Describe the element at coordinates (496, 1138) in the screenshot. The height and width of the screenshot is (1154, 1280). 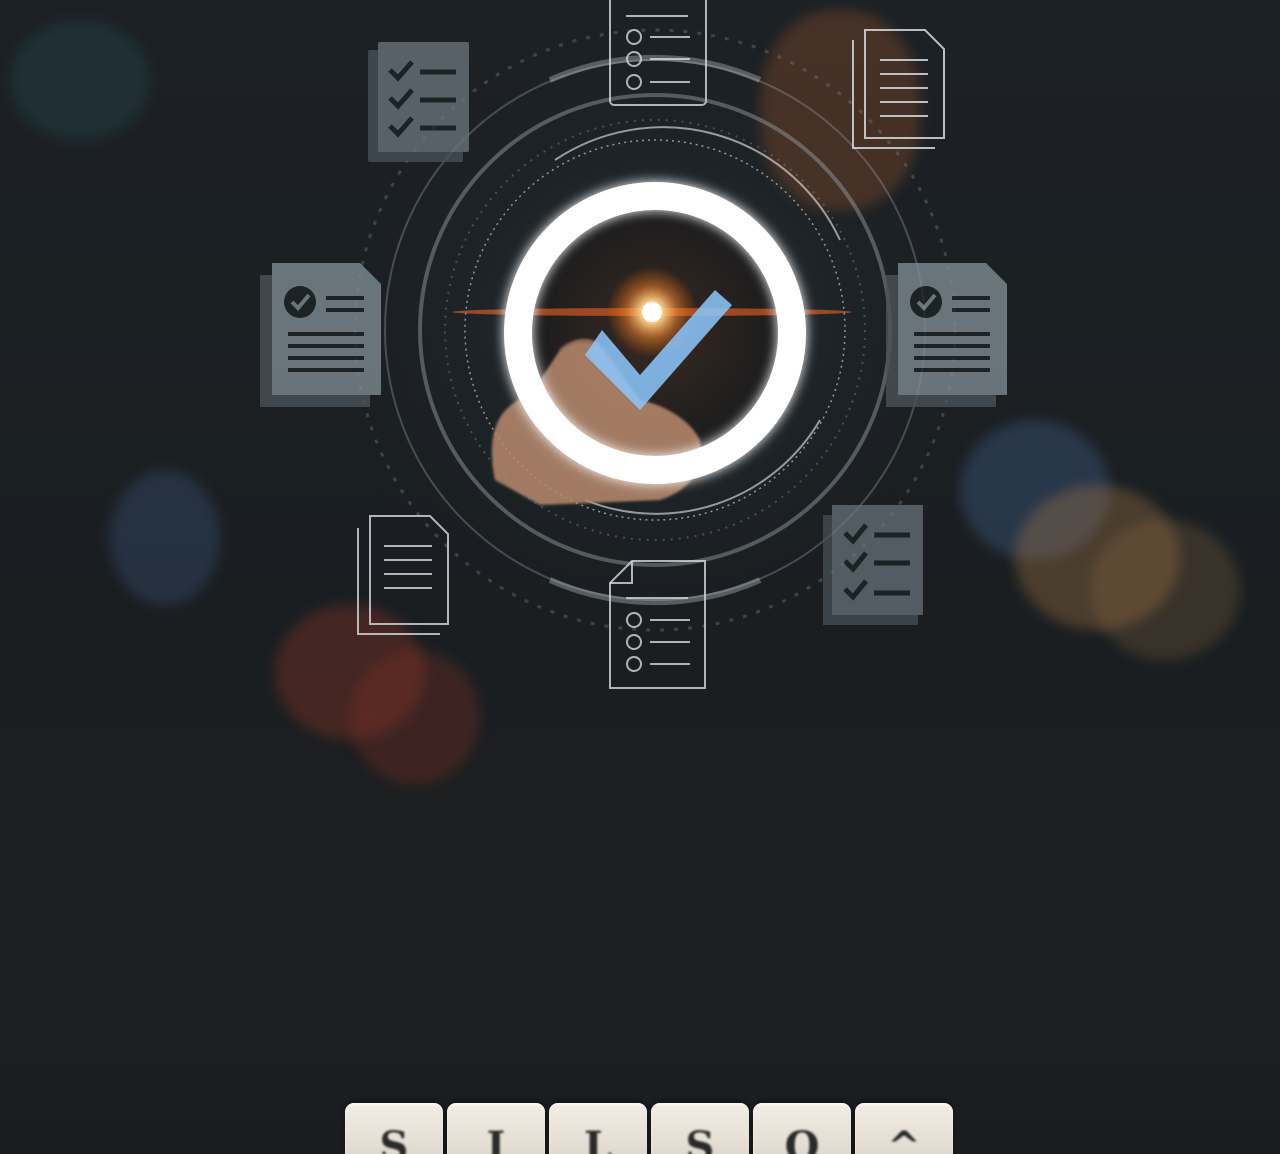
I see `die-glyph: I` at that location.